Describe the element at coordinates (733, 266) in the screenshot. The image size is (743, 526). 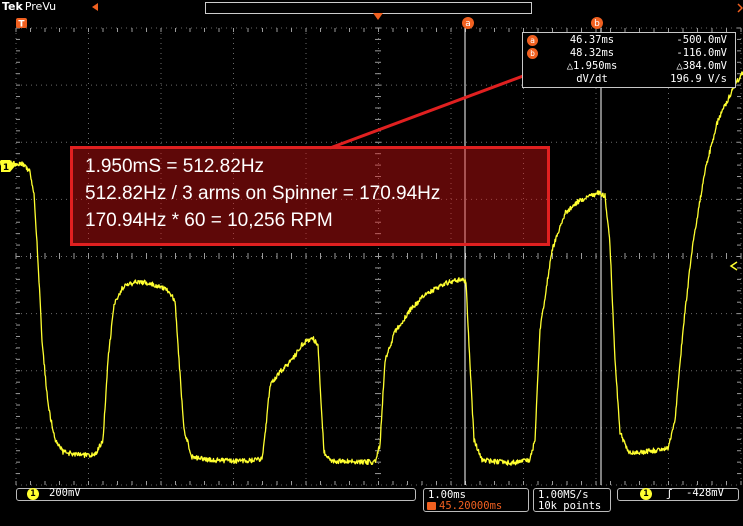
I see `trigger-level-arrow-icon` at that location.